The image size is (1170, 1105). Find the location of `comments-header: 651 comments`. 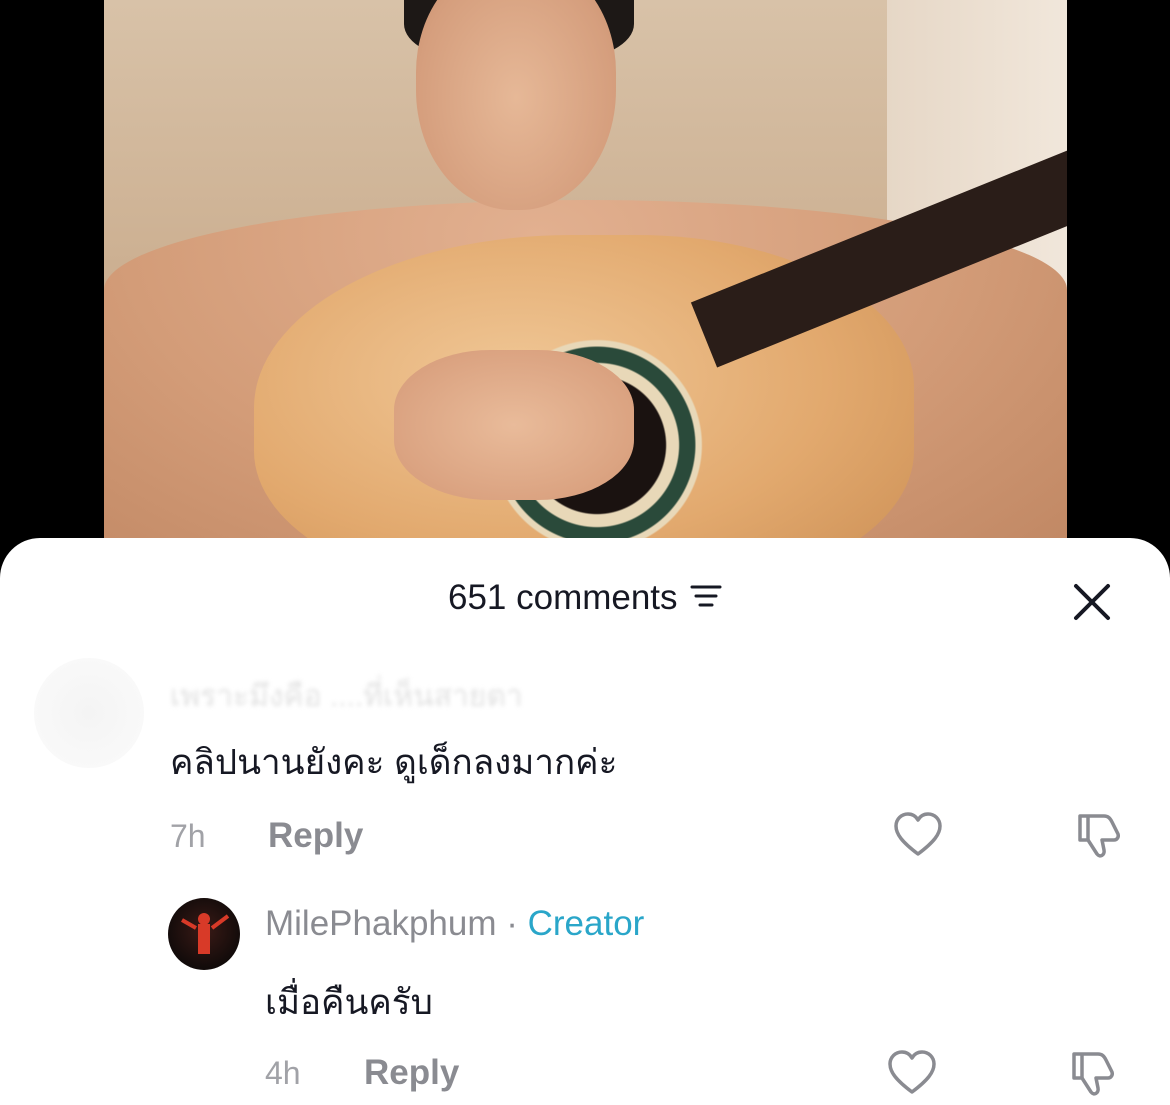

comments-header: 651 comments is located at coordinates (585, 598).